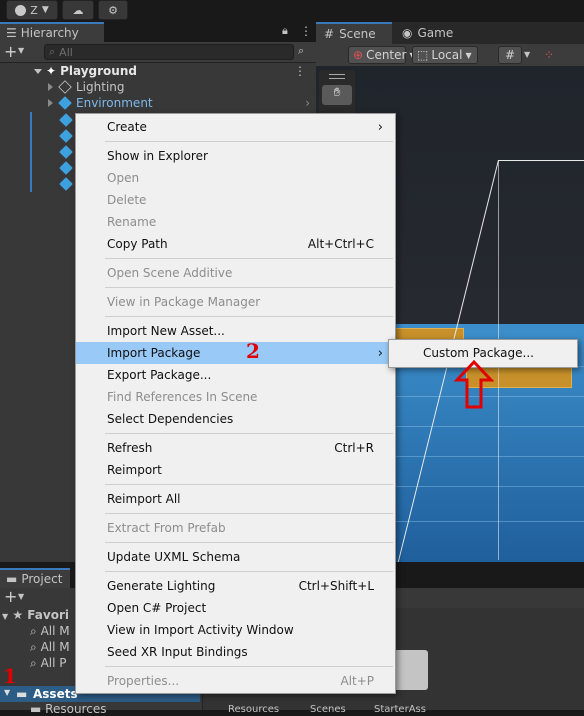 The image size is (584, 716). Describe the element at coordinates (235, 448) in the screenshot. I see `menu-item-refresh: Refresh Ctrl+R` at that location.